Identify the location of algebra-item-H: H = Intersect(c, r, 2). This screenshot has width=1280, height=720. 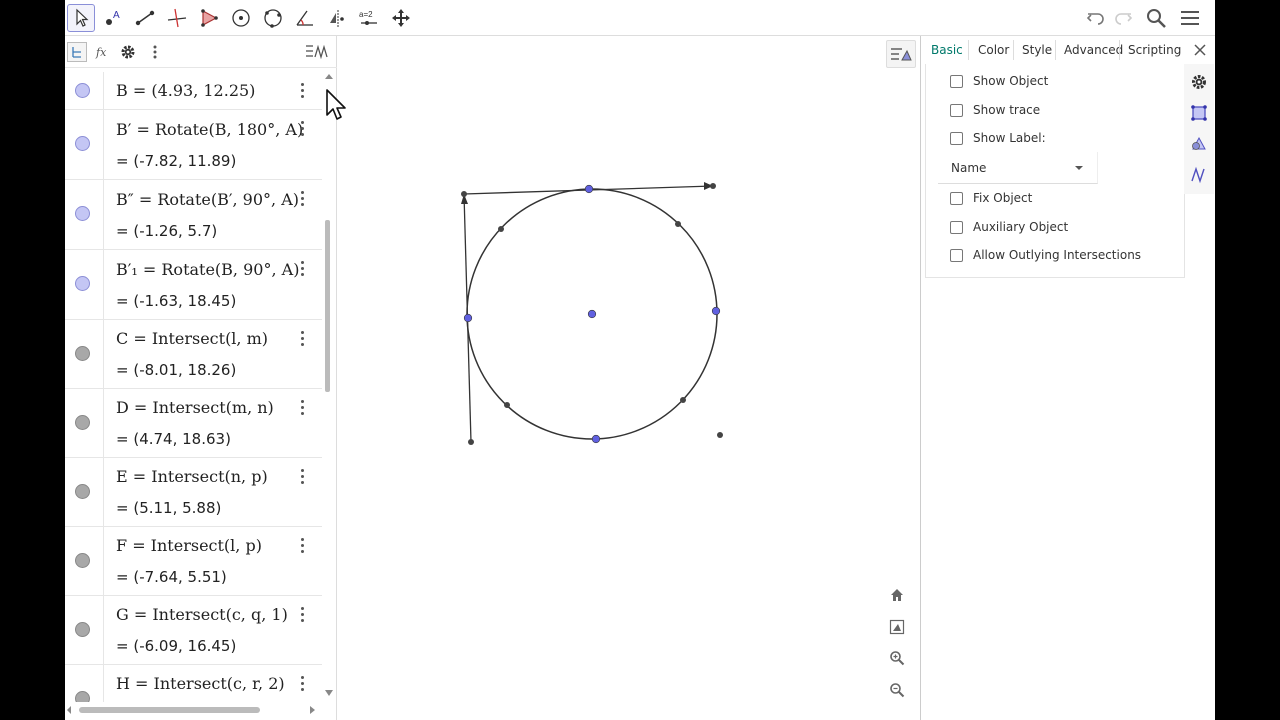
(193, 683).